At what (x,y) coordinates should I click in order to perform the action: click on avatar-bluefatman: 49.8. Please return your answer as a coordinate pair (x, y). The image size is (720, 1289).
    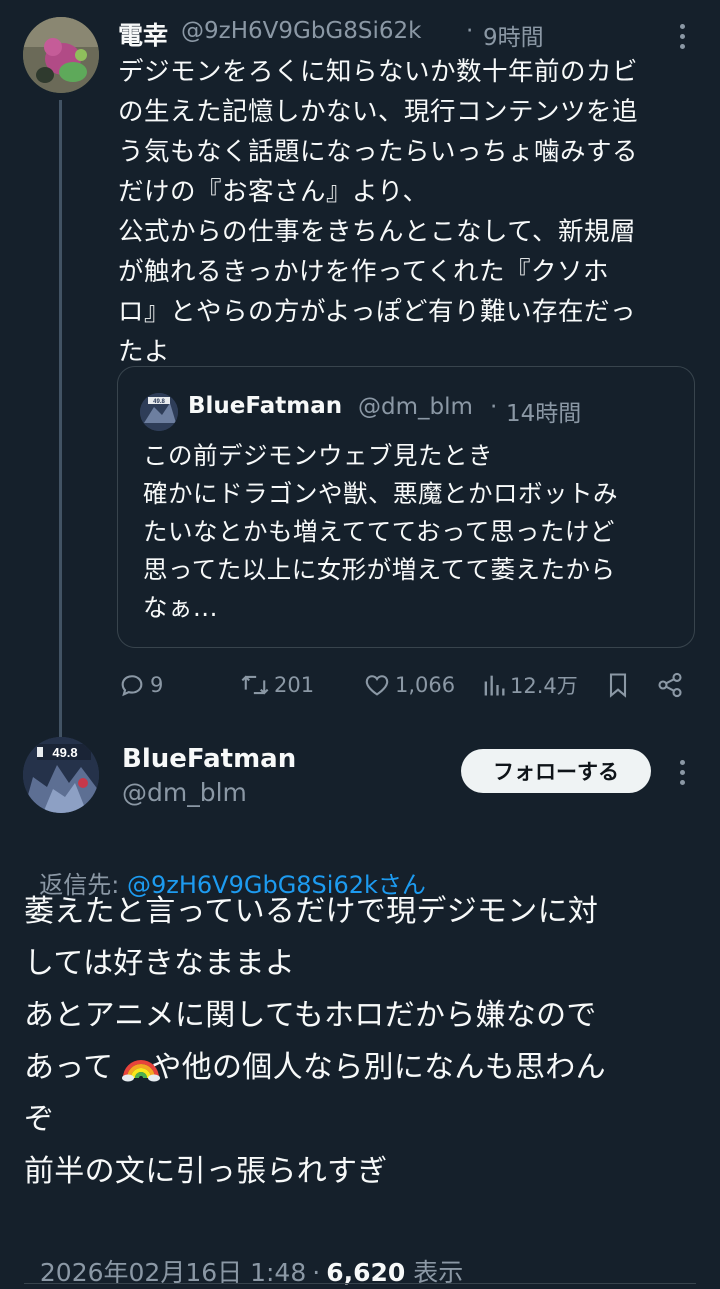
    Looking at the image, I should click on (61, 775).